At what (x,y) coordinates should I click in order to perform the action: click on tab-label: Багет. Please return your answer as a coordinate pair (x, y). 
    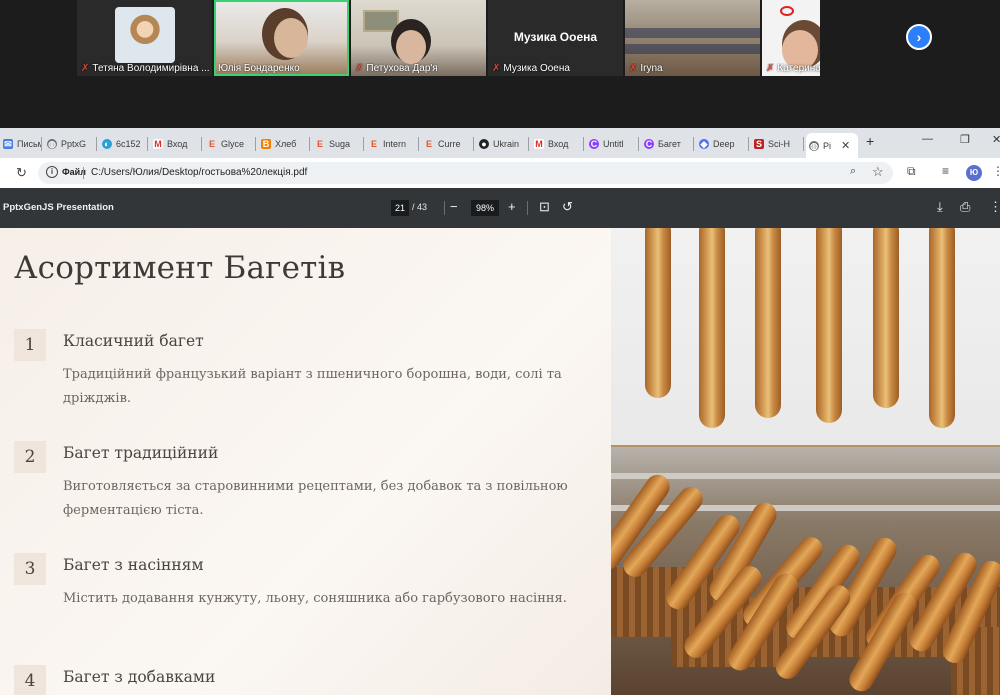
    Looking at the image, I should click on (669, 144).